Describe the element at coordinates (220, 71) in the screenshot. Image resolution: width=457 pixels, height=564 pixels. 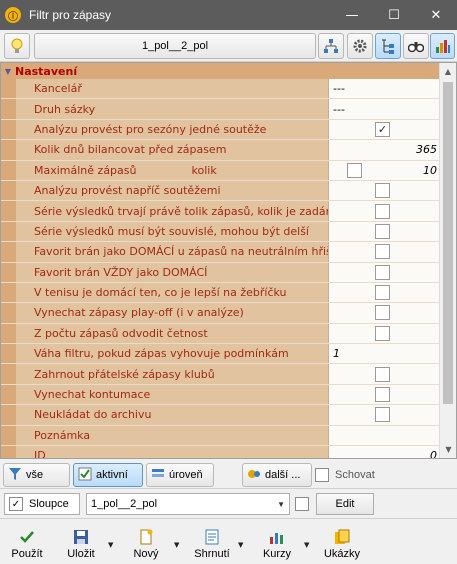
I see `category-header: ▼ Nastavení` at that location.